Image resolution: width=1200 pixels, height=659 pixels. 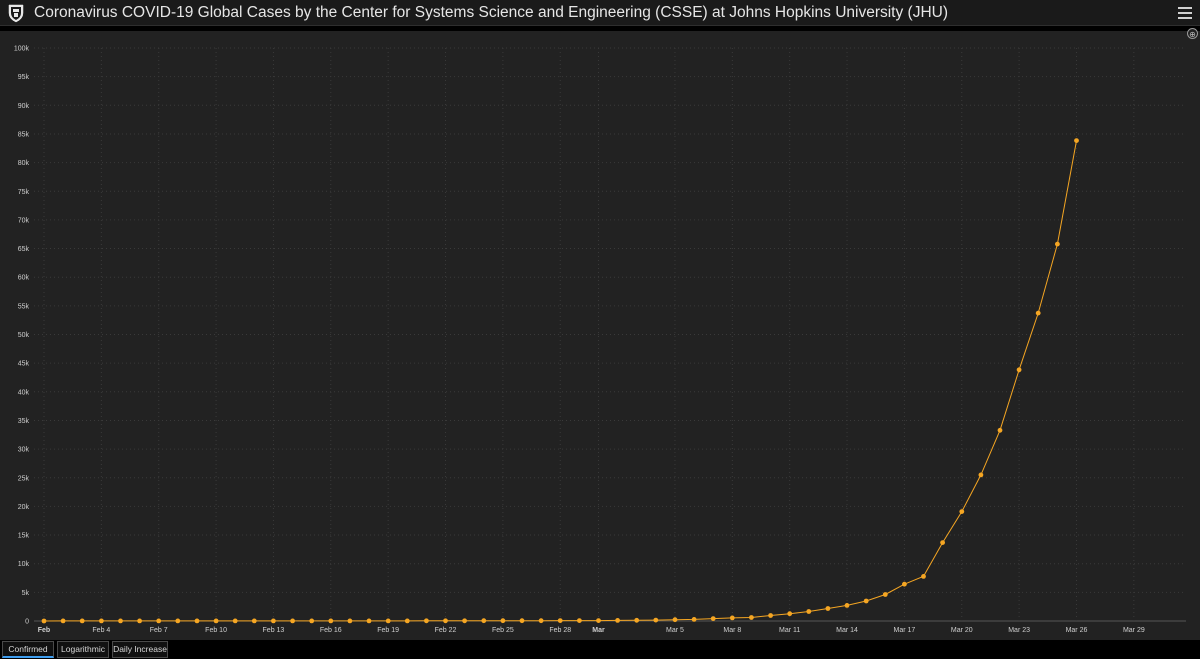 What do you see at coordinates (24, 220) in the screenshot?
I see `y-tick-label: 70k` at bounding box center [24, 220].